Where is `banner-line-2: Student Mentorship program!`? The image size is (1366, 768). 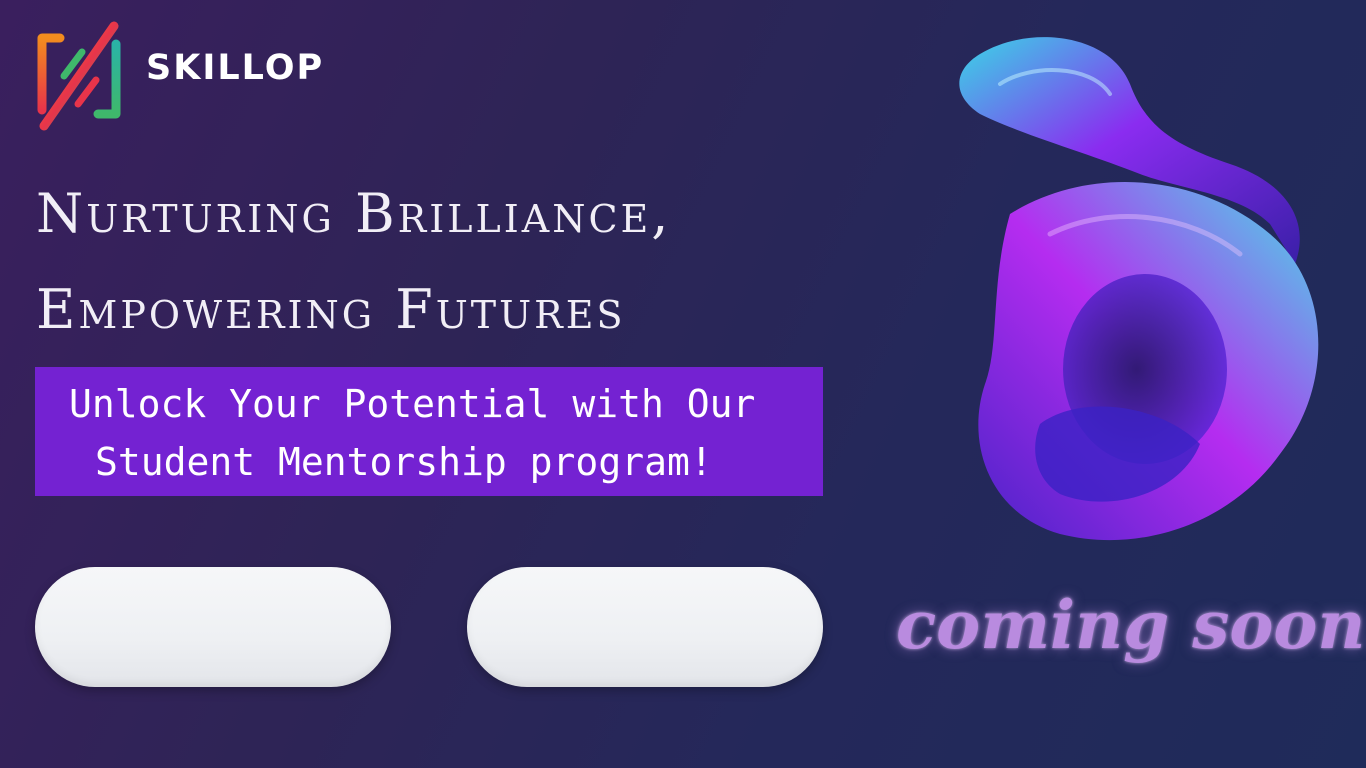
banner-line-2: Student Mentorship program! is located at coordinates (404, 462).